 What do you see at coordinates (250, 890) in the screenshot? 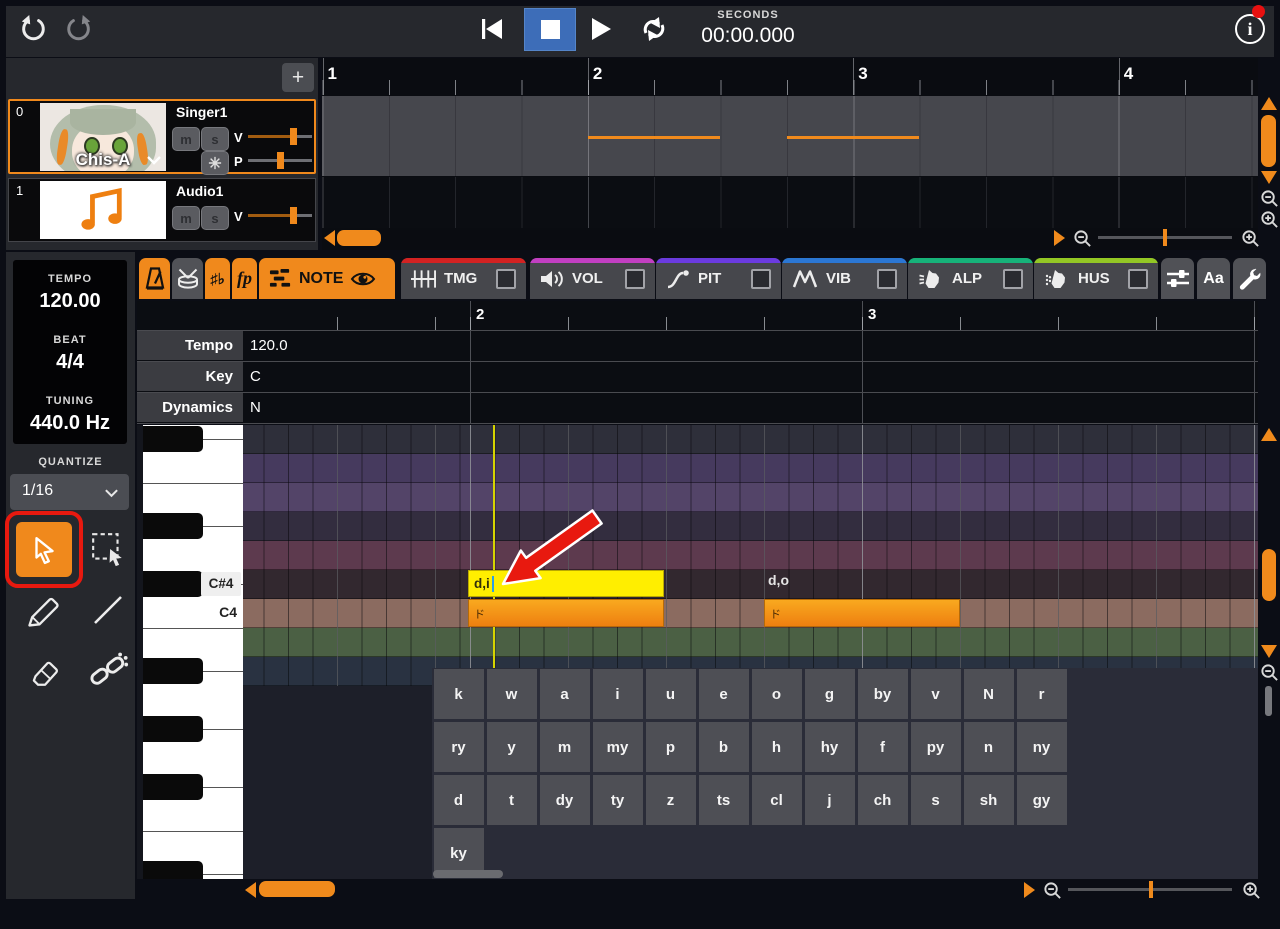
I see `pianoroll-scroll-left-button` at bounding box center [250, 890].